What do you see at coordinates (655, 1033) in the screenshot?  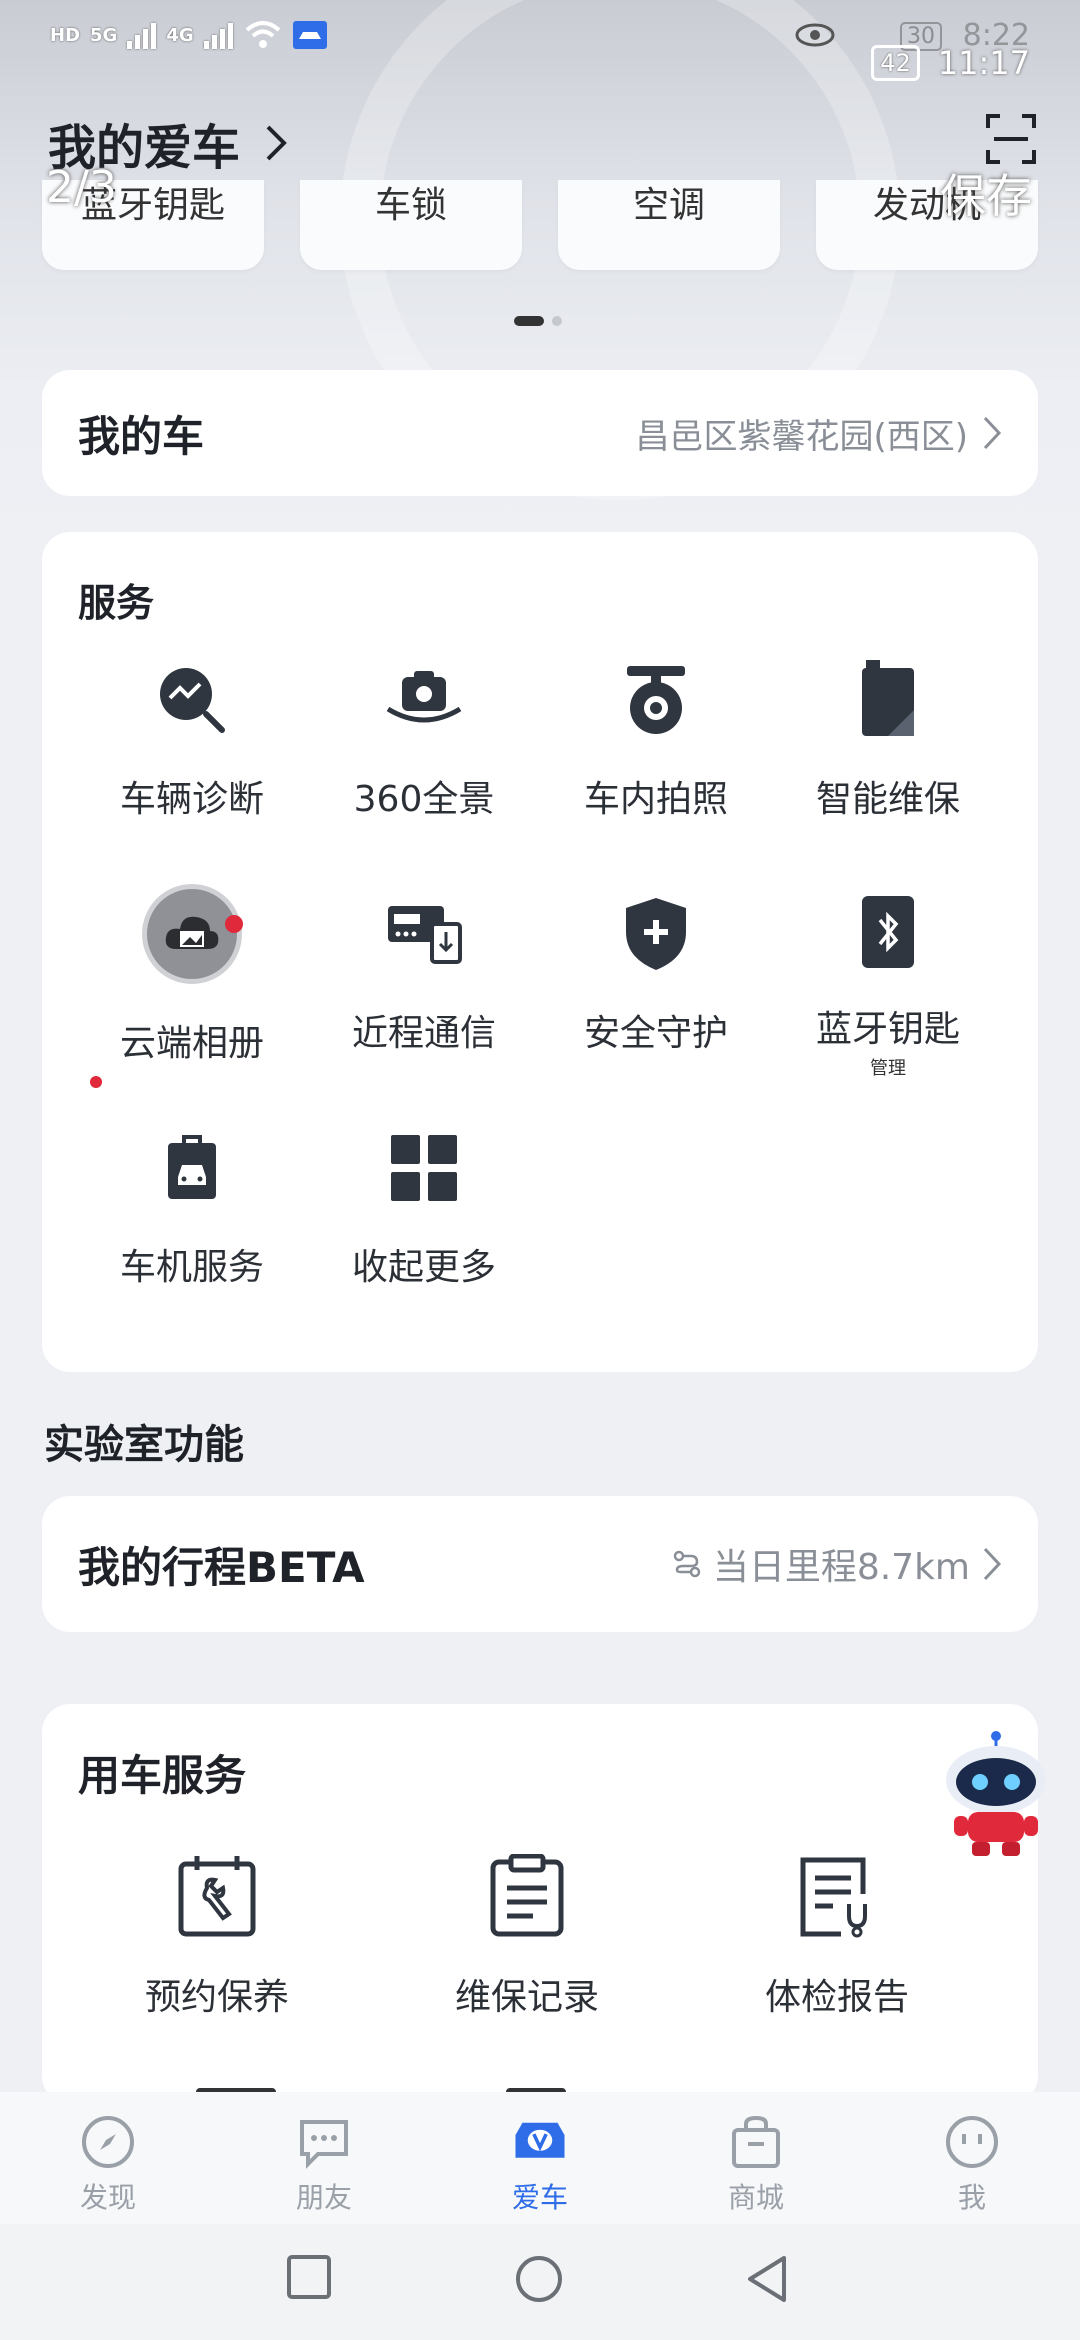 I see `service-label: 安全守护` at bounding box center [655, 1033].